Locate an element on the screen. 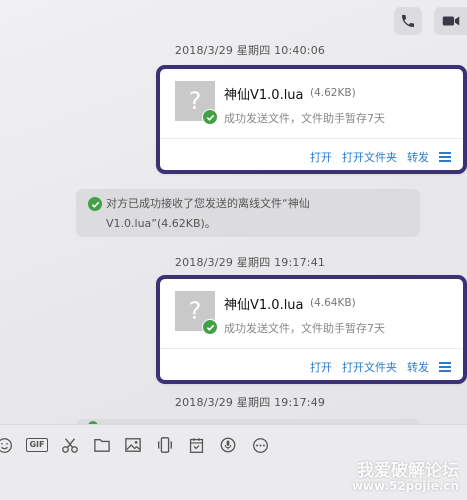 The image size is (467, 500). message-timestamp: 2018/3/29 星期四 19:17:41 is located at coordinates (250, 262).